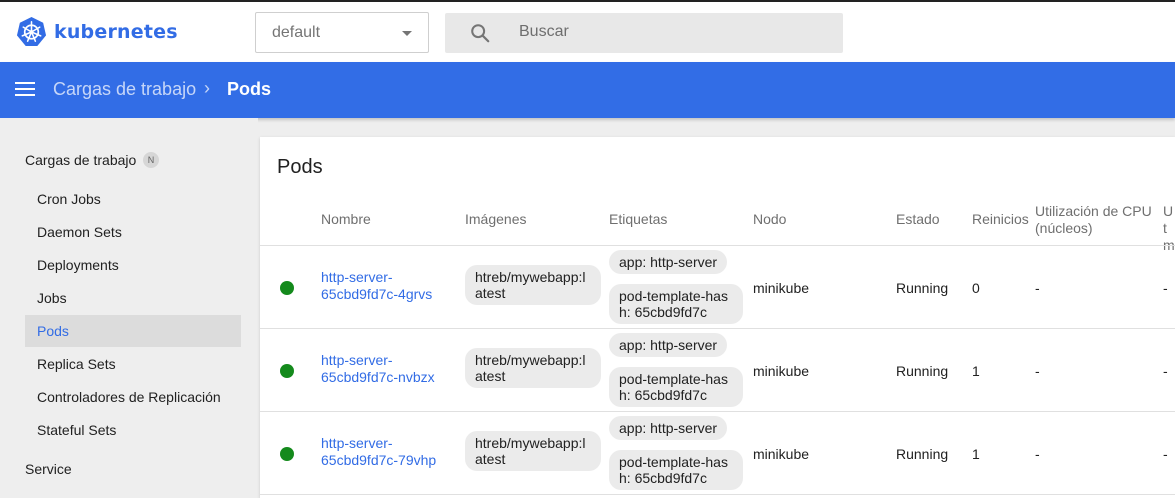 The width and height of the screenshot is (1175, 498). I want to click on column-header-memory: Ut m, so click(1169, 228).